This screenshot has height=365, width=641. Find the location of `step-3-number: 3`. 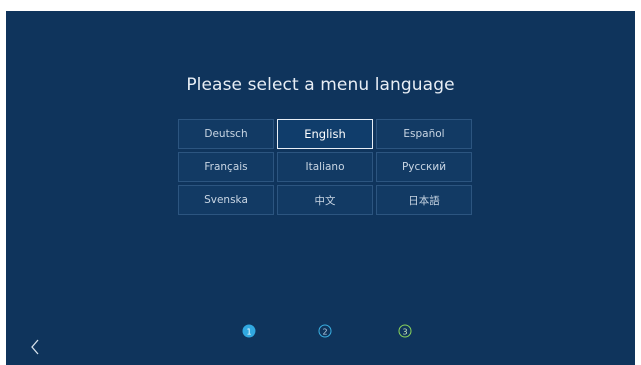

step-3-number: 3 is located at coordinates (404, 332).